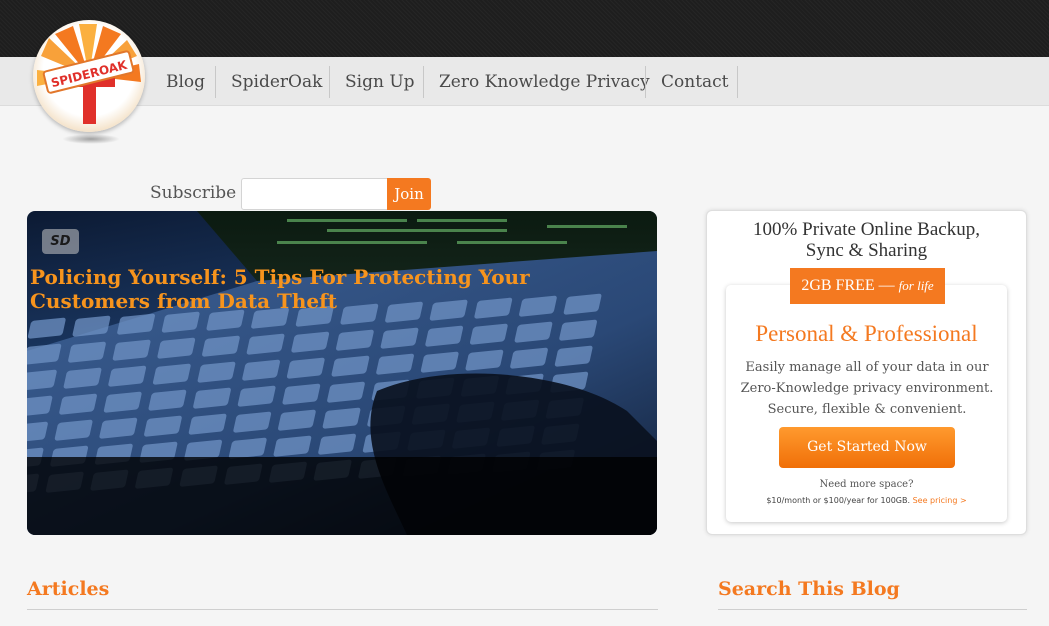 This screenshot has width=1049, height=626. I want to click on free-plan-ribbon: 2GB FREE — for life, so click(867, 286).